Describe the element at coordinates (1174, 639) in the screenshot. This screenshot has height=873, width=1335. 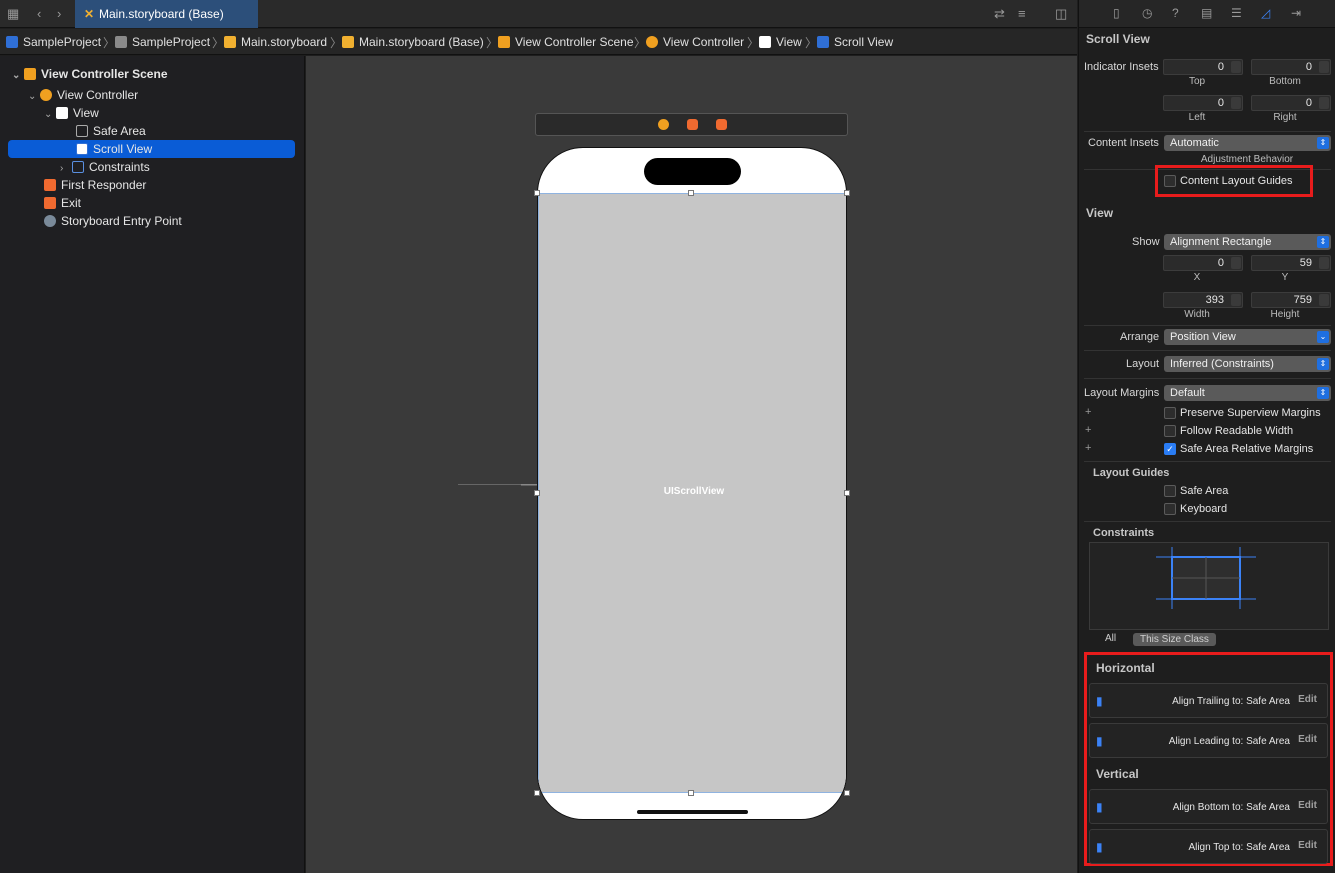
I see `segment-this-size-class: This Size Class` at that location.